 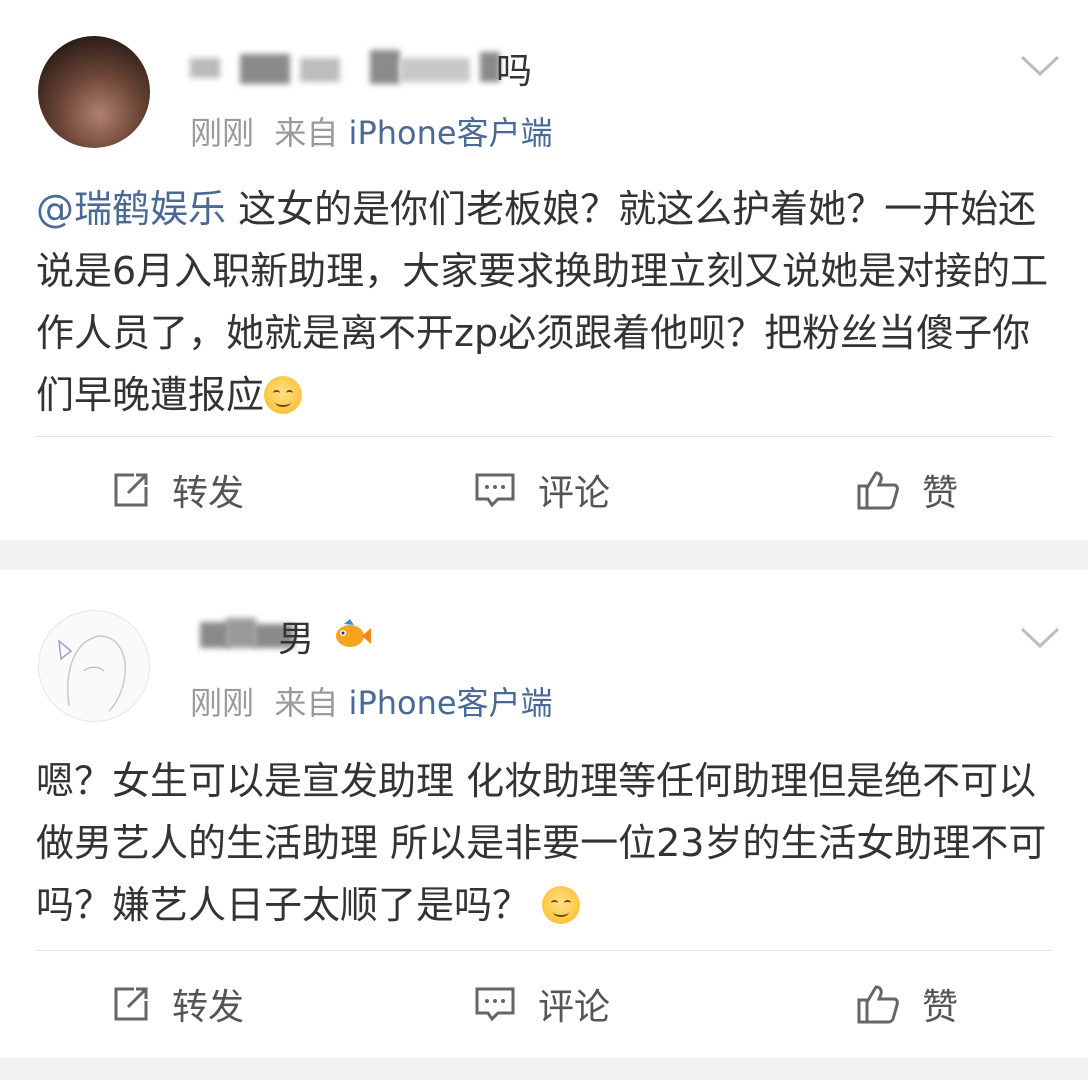 I want to click on mention-link: @瑞鹤娱乐, so click(x=131, y=209).